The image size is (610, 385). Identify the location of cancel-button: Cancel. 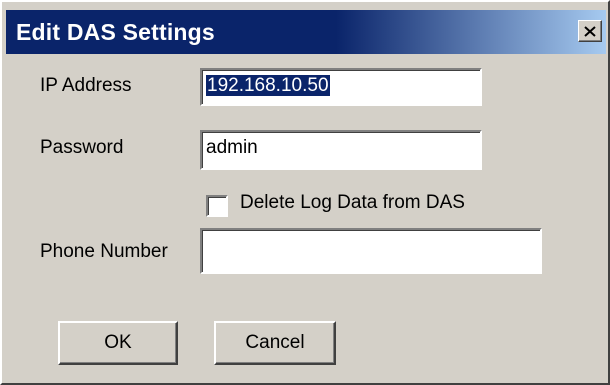
(275, 343).